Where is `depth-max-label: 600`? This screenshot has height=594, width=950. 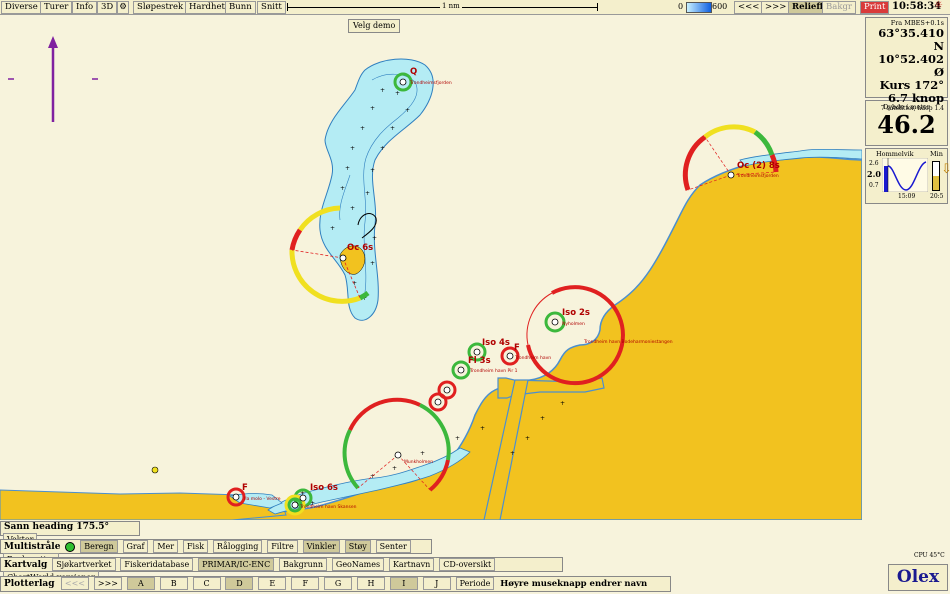 depth-max-label: 600 is located at coordinates (720, 6).